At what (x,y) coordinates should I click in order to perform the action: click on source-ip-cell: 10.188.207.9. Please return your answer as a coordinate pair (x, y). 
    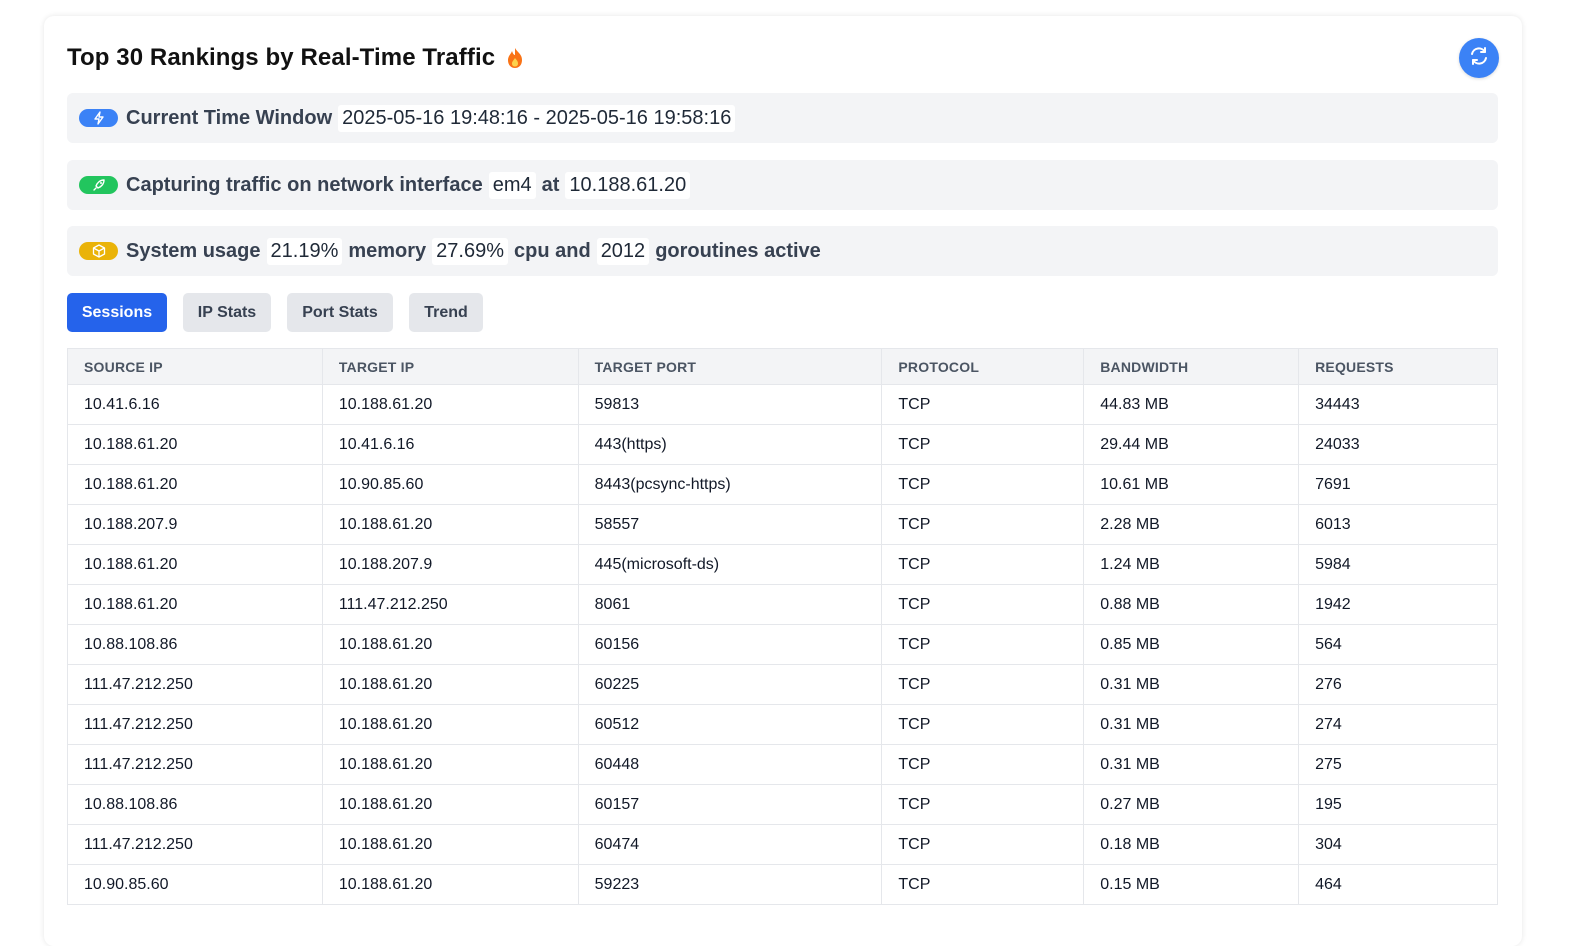
    Looking at the image, I should click on (195, 524).